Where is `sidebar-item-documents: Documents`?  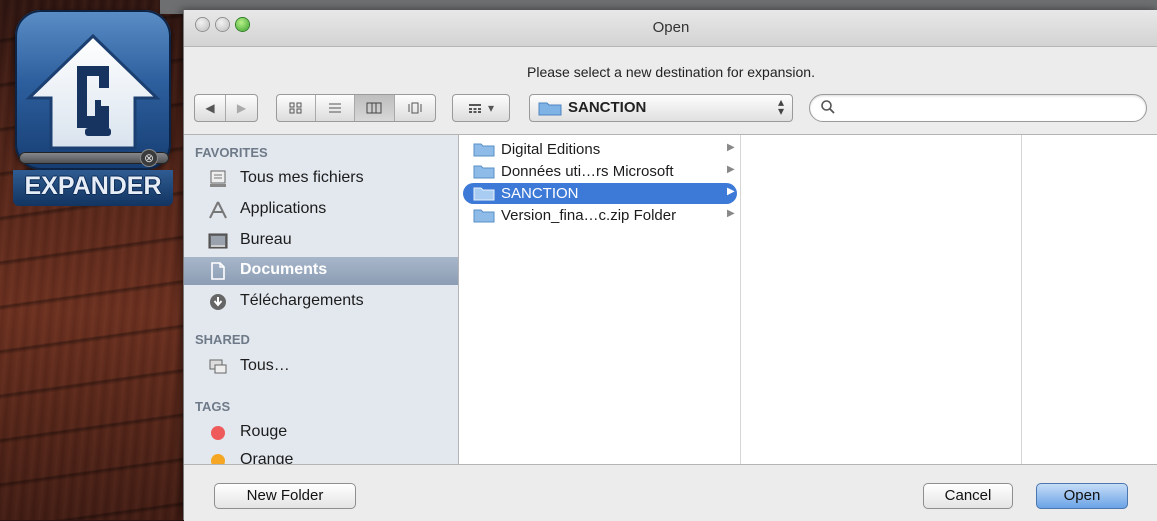
sidebar-item-documents: Documents is located at coordinates (321, 271).